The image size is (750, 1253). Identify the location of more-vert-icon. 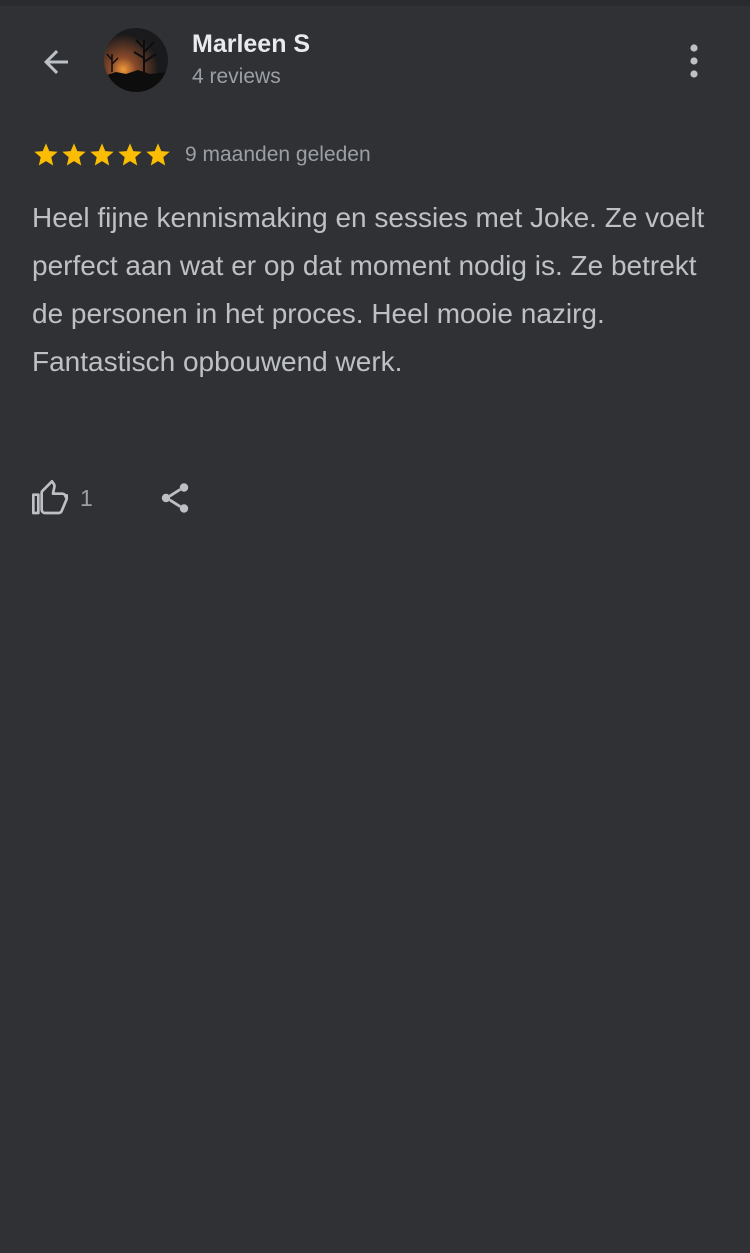
(694, 61).